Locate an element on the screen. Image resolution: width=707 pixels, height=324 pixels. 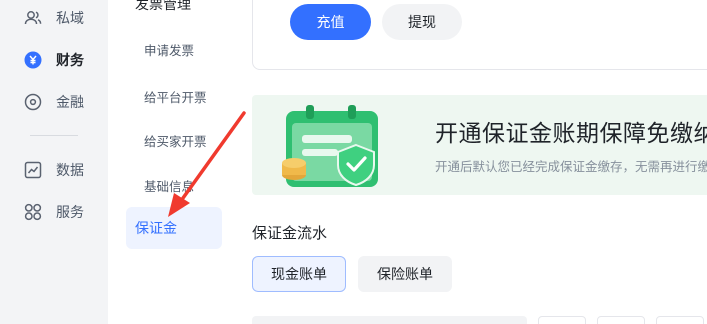
balance-card: 充值 提现 is located at coordinates (479, 35).